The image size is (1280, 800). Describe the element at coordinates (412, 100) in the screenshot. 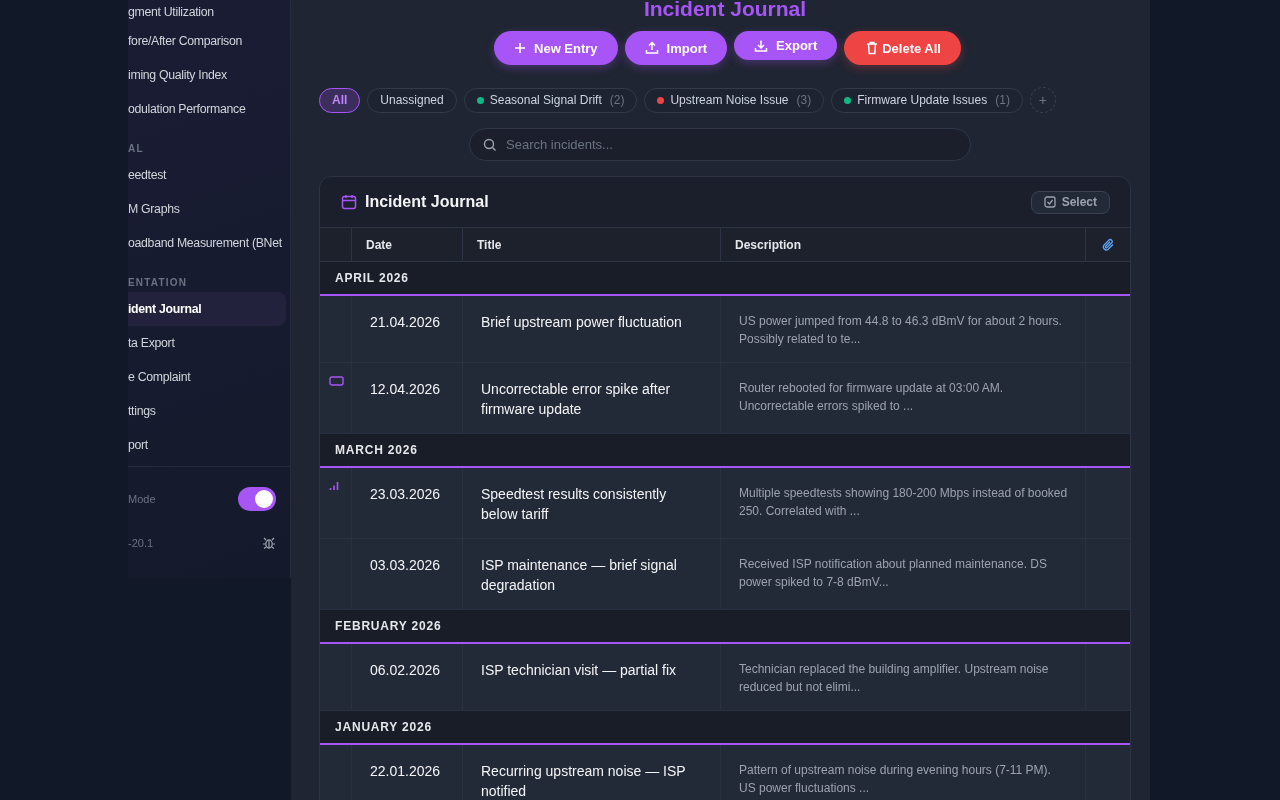

I see `filter-chip: Unassigned` at that location.